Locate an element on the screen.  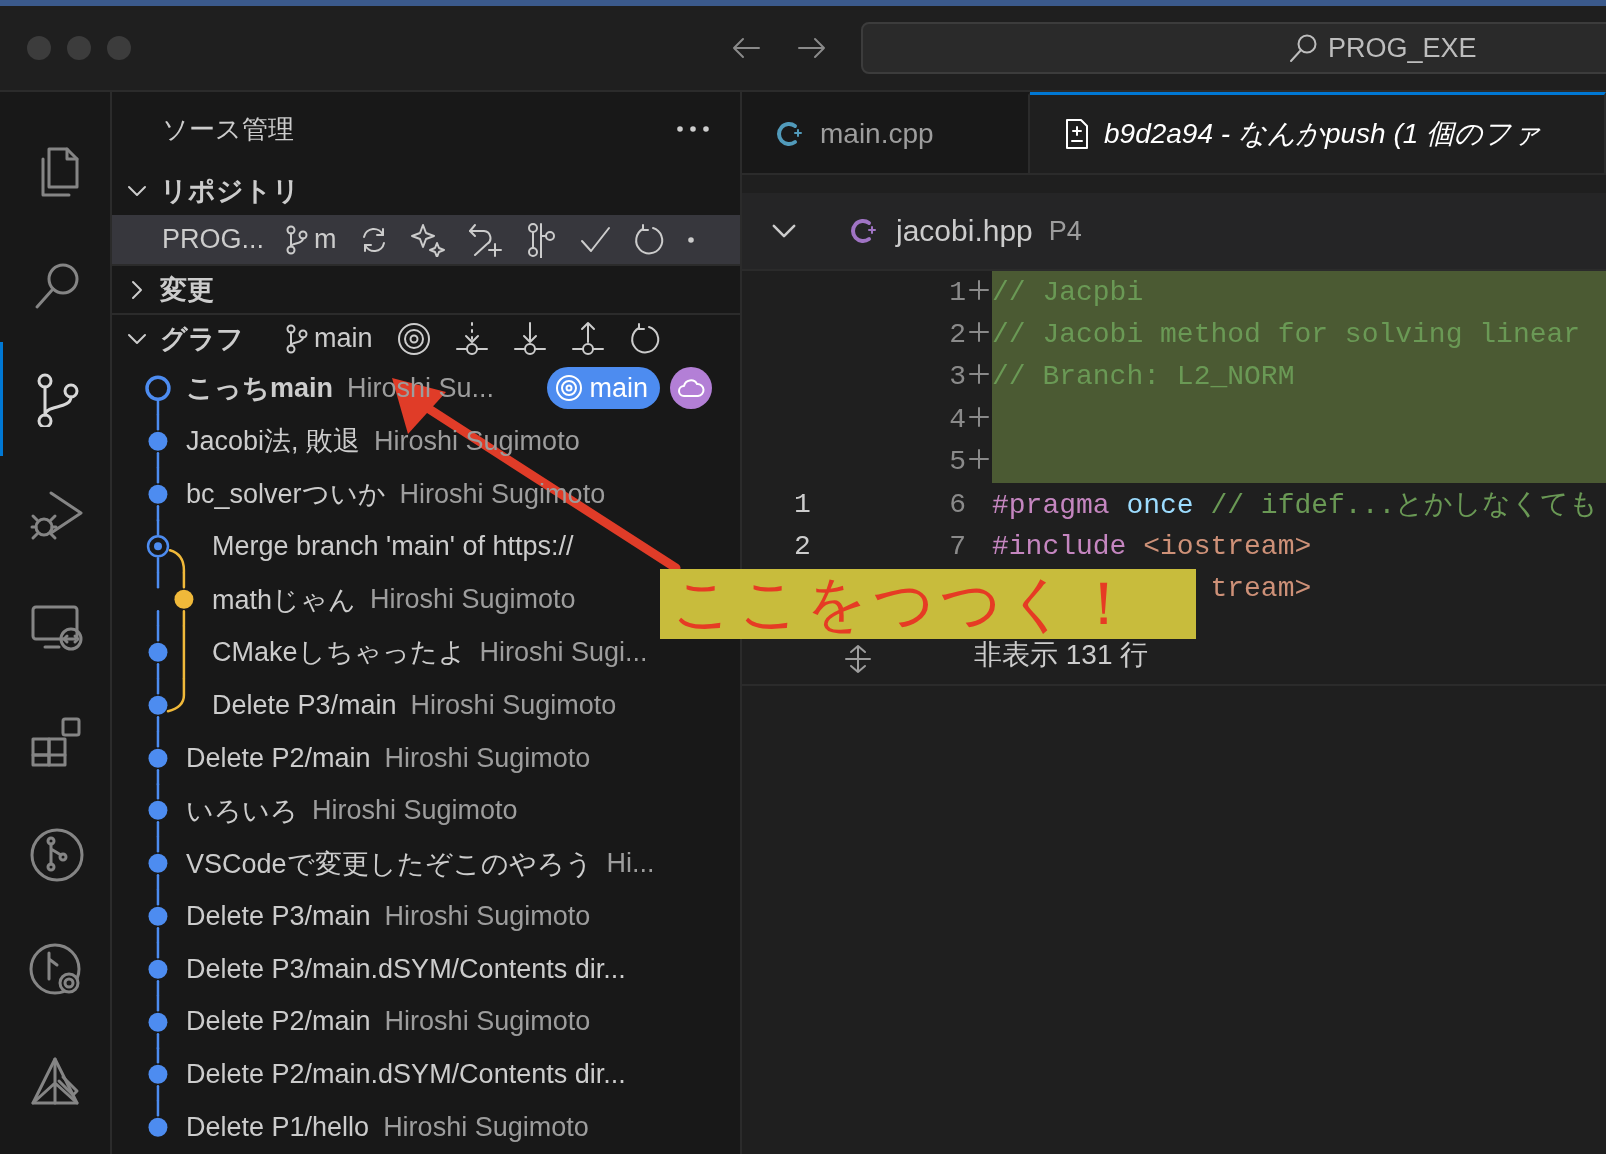
merge-node-icon is located at coordinates (158, 546).